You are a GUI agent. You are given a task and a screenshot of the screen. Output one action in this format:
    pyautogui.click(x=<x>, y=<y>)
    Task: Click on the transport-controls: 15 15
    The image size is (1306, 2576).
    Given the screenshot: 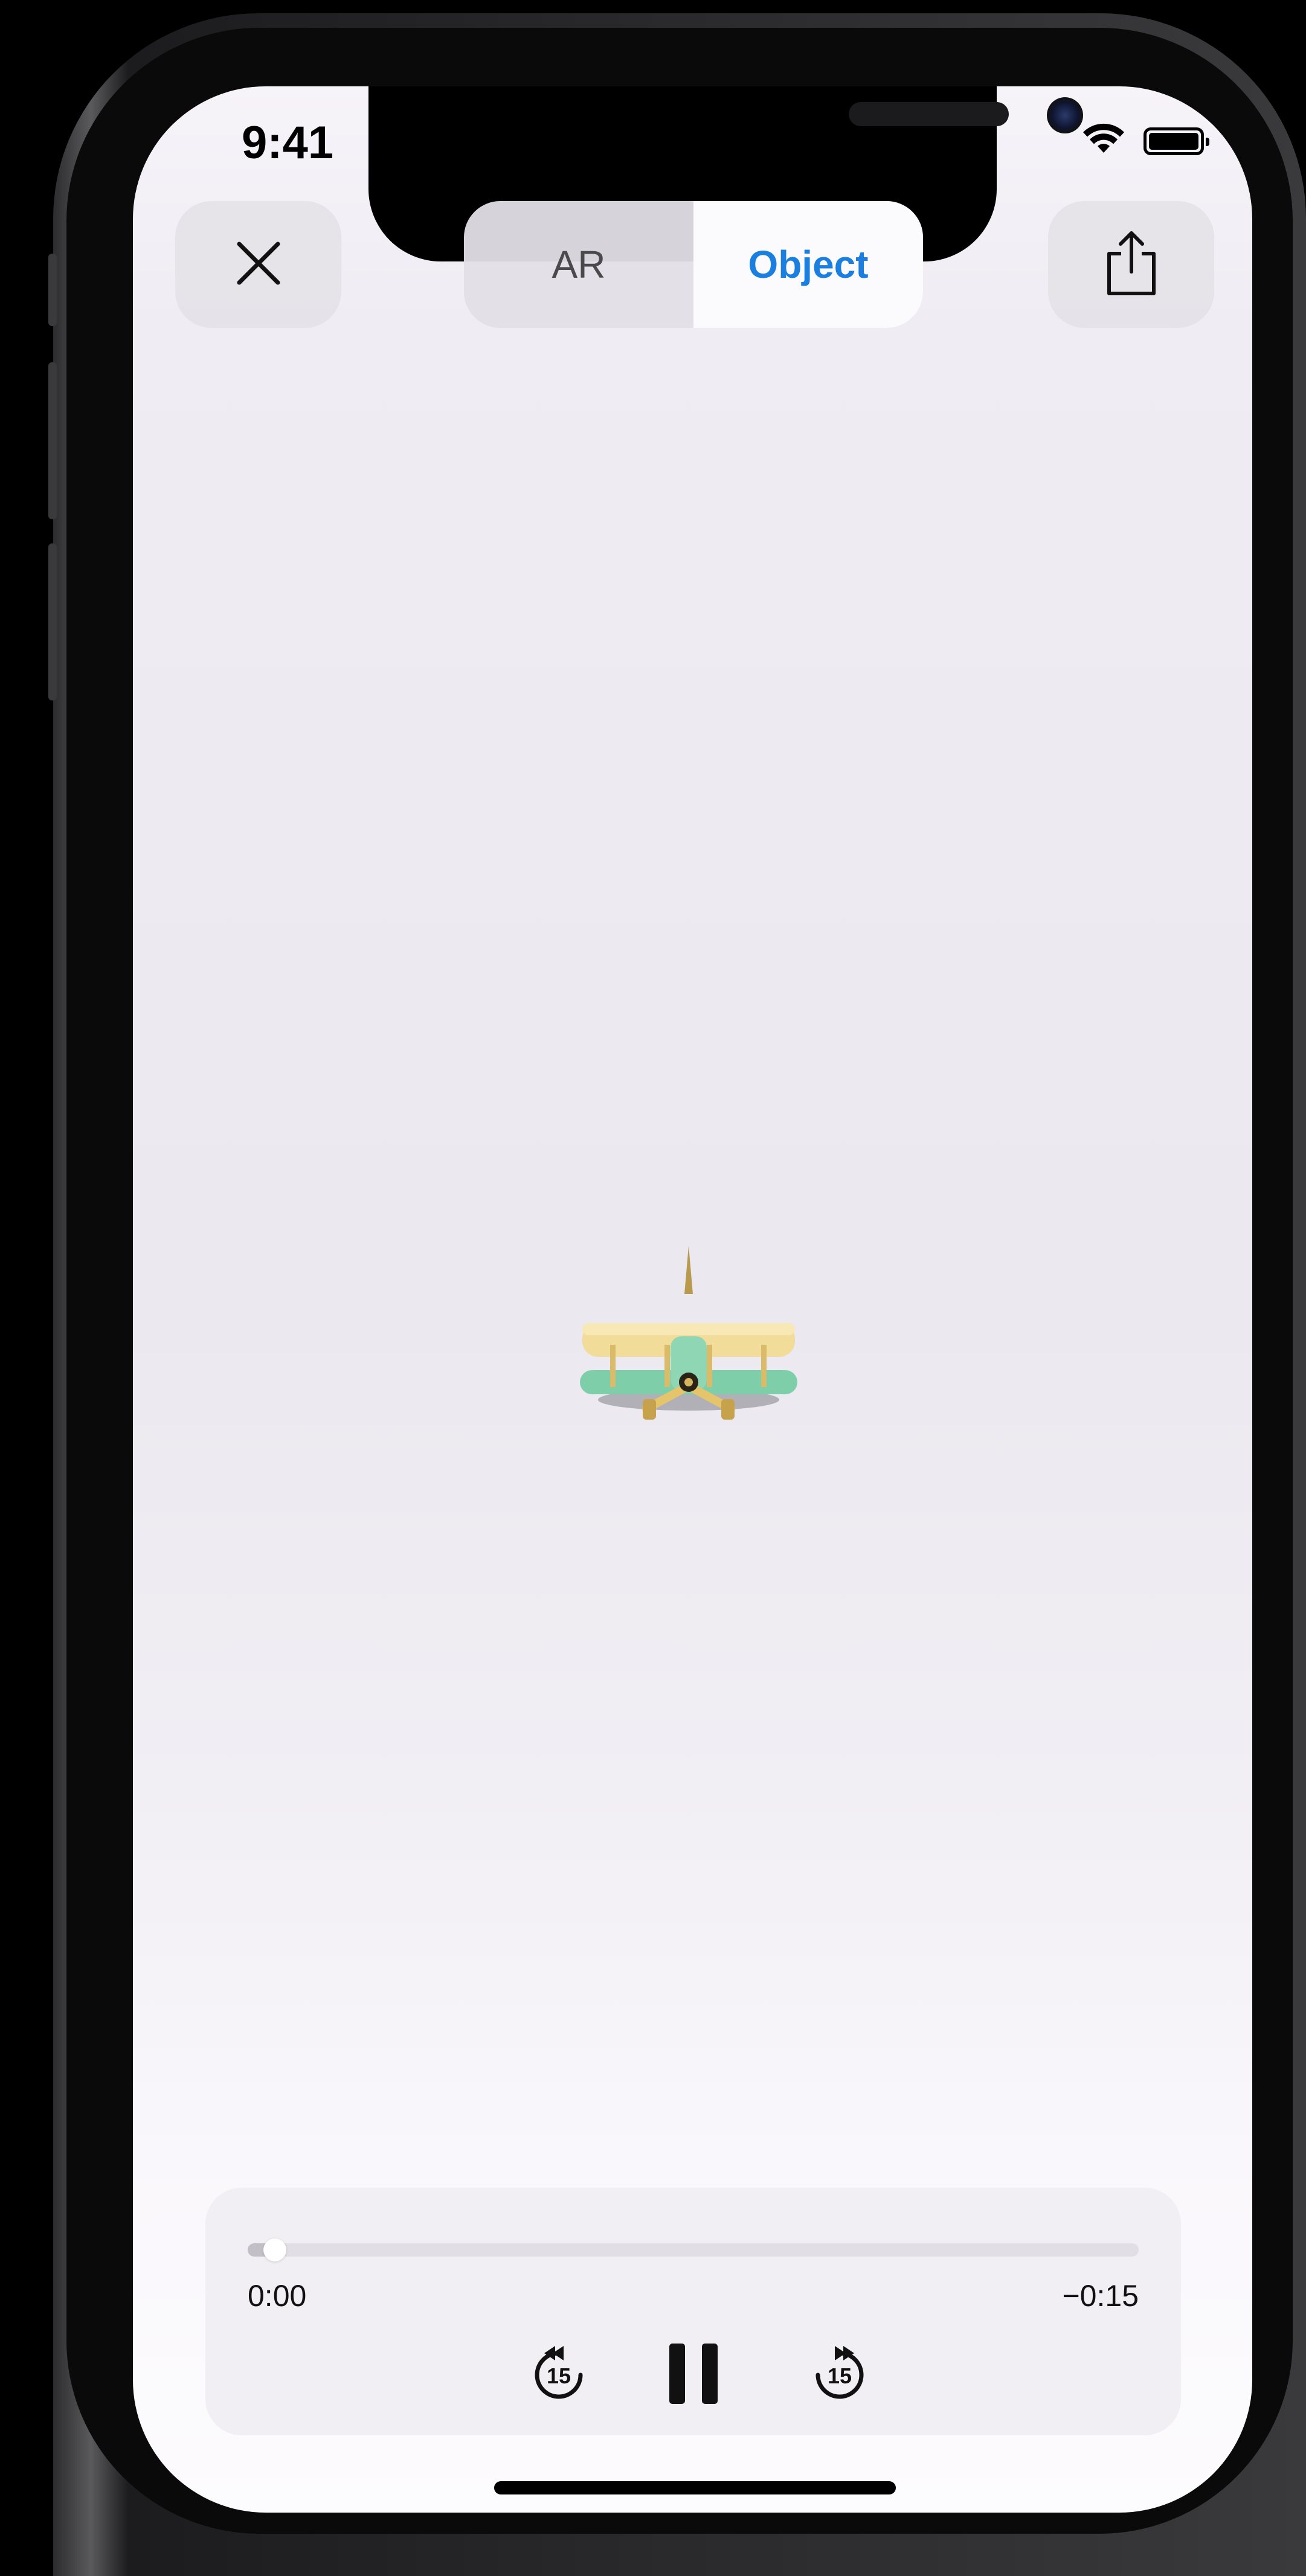 What is the action you would take?
    pyautogui.click(x=693, y=2375)
    